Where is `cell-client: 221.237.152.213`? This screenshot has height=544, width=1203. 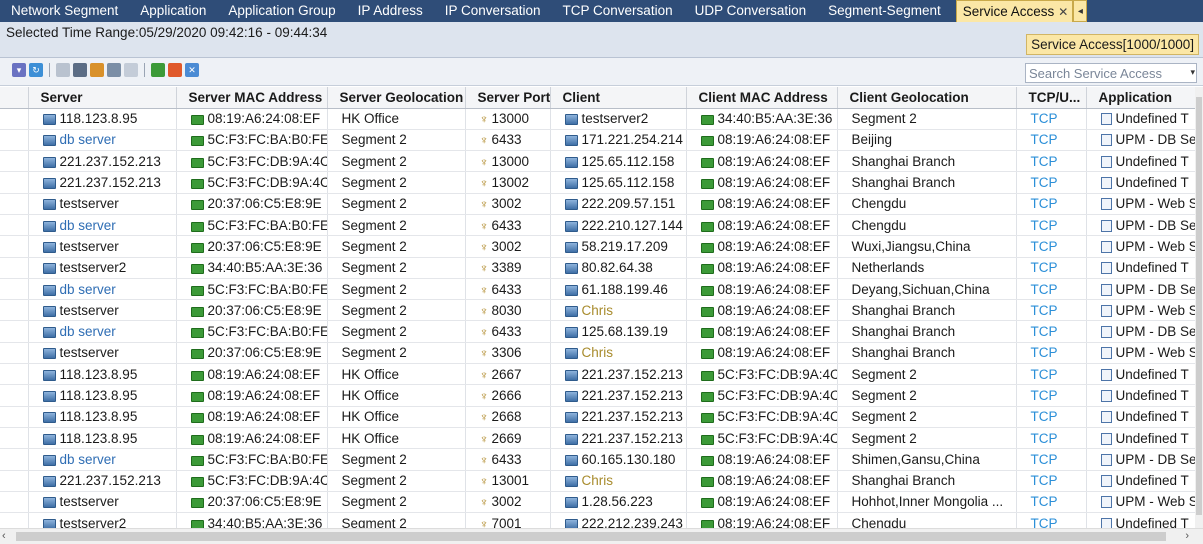 cell-client: 221.237.152.213 is located at coordinates (618, 438).